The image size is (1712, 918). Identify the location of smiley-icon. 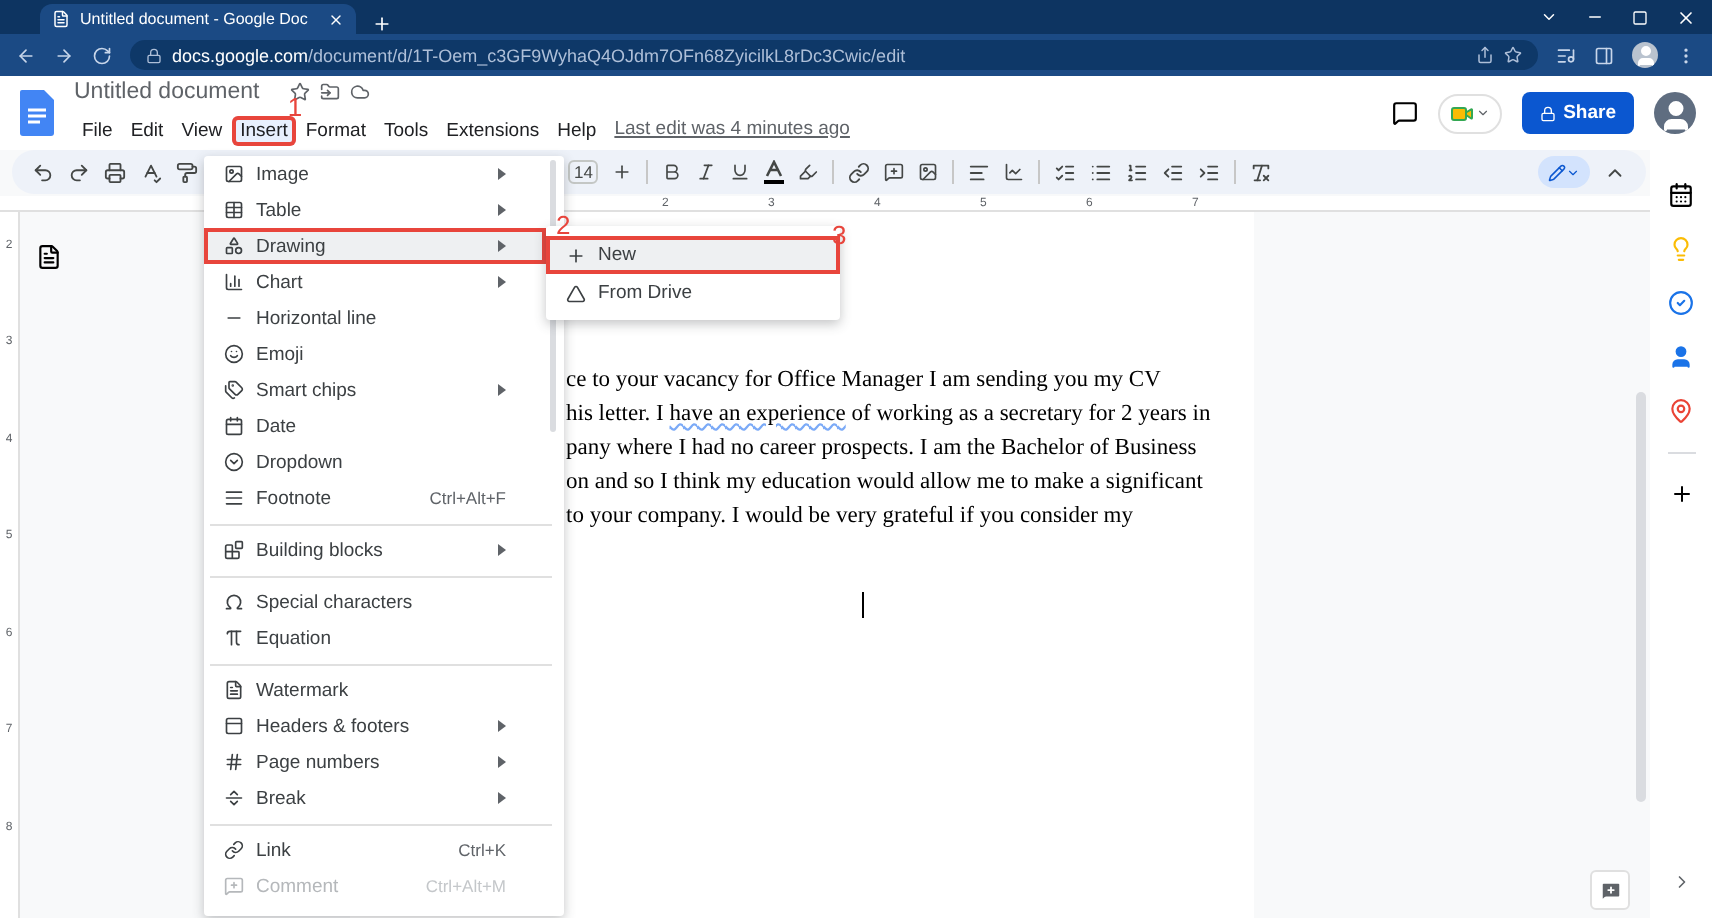
(234, 354).